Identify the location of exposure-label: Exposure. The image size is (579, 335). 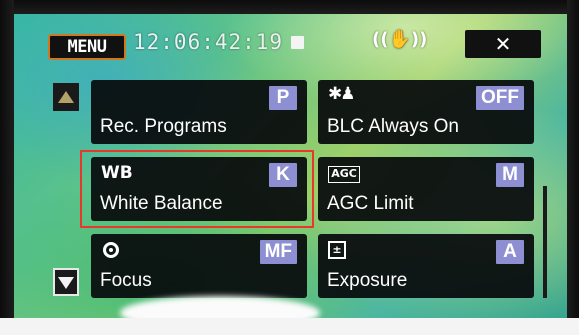
(367, 280).